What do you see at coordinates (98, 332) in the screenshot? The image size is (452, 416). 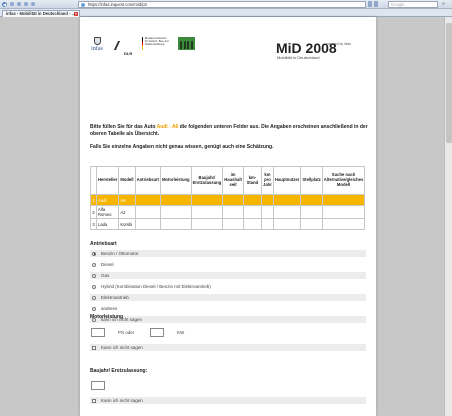 I see `ps-input` at bounding box center [98, 332].